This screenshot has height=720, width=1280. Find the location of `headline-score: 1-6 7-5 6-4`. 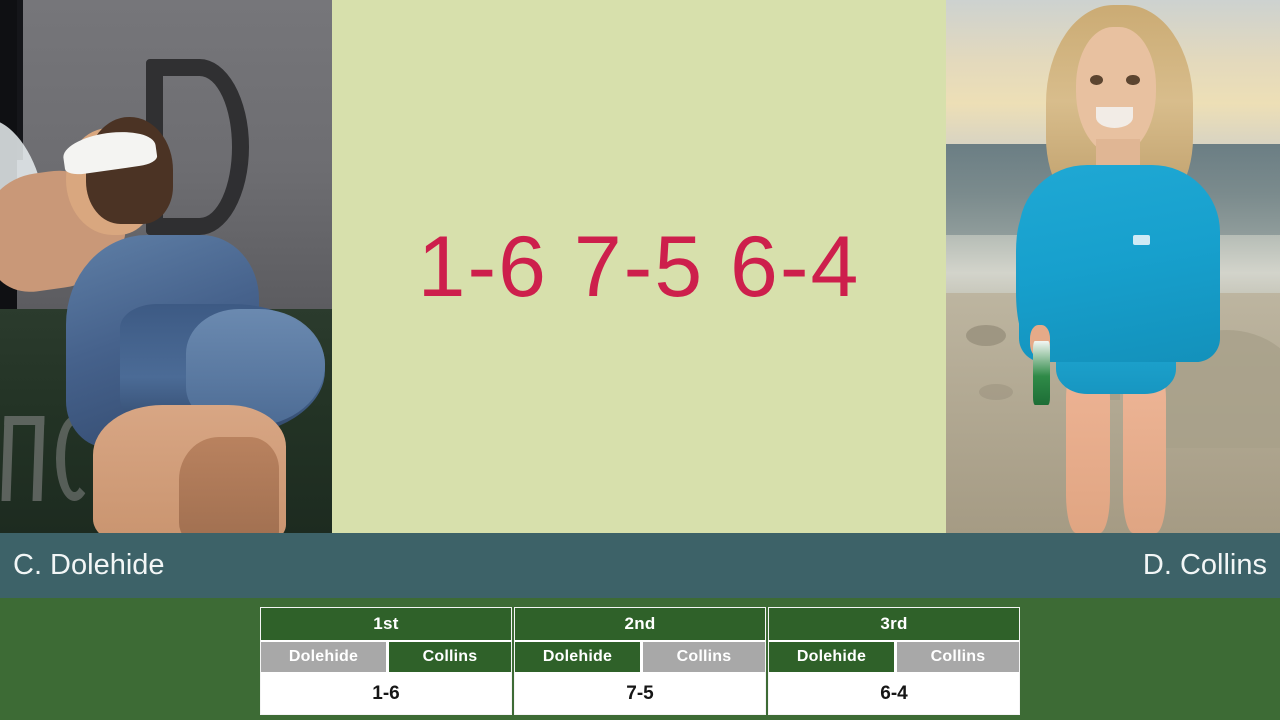

headline-score: 1-6 7-5 6-4 is located at coordinates (639, 266).